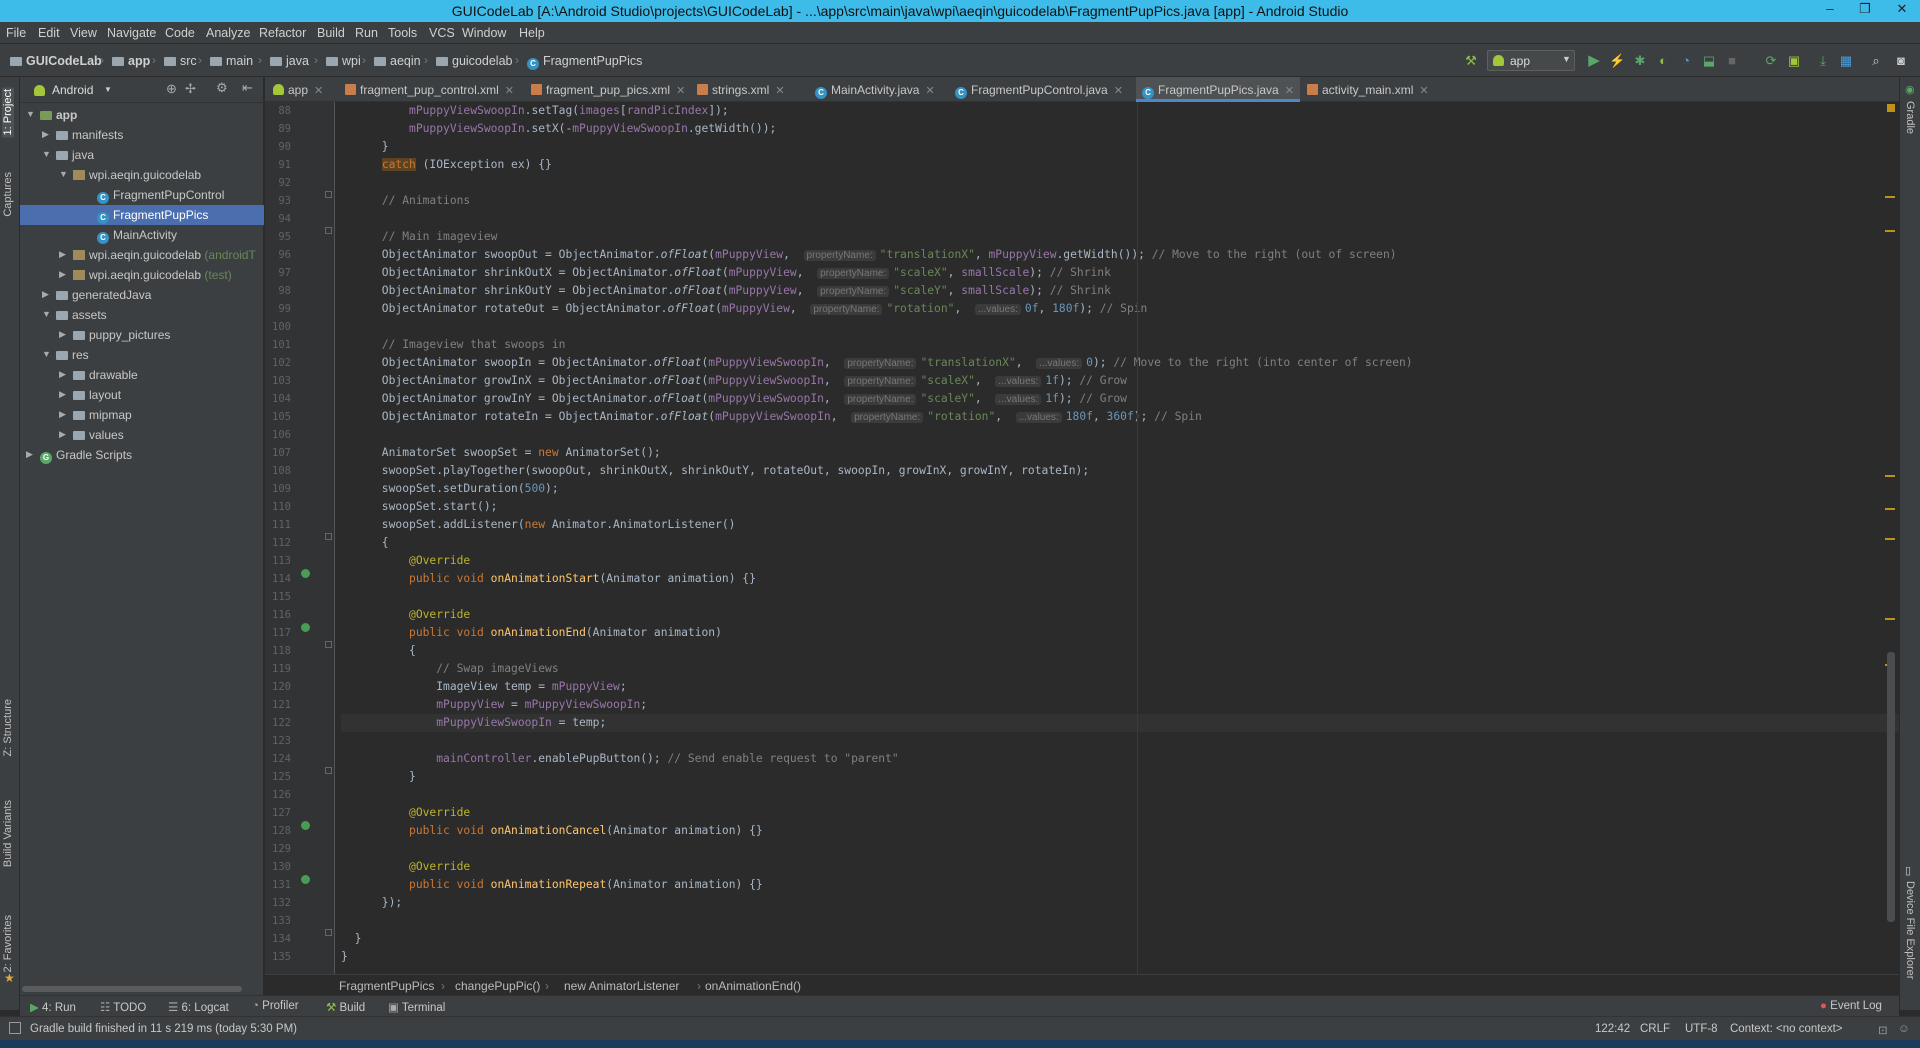  I want to click on structure-tool-tab: Z: Structure, so click(8, 727).